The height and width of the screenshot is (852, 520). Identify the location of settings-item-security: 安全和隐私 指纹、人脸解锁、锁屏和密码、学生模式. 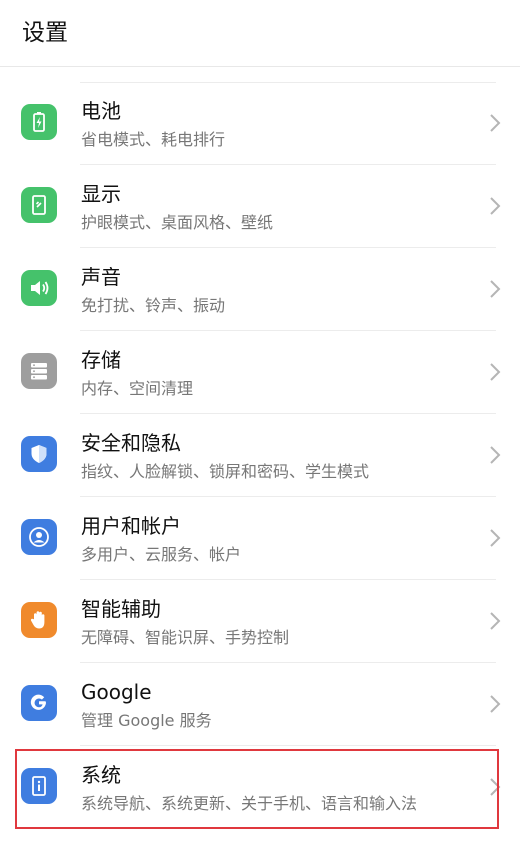
(260, 455).